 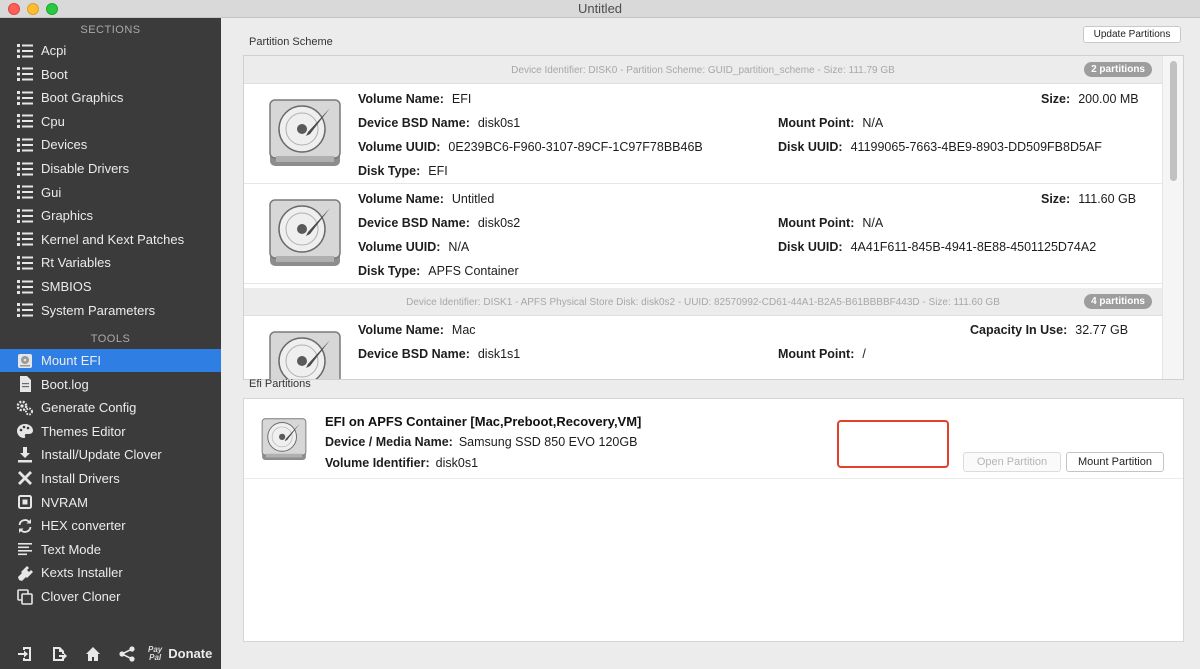 What do you see at coordinates (25, 361) in the screenshot?
I see `disk-icon` at bounding box center [25, 361].